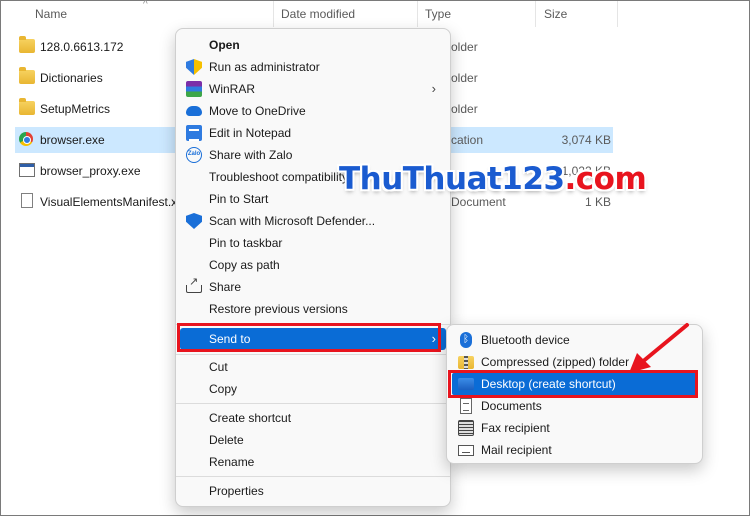  I want to click on menu-item-winrar: WinRAR ›, so click(313, 89).